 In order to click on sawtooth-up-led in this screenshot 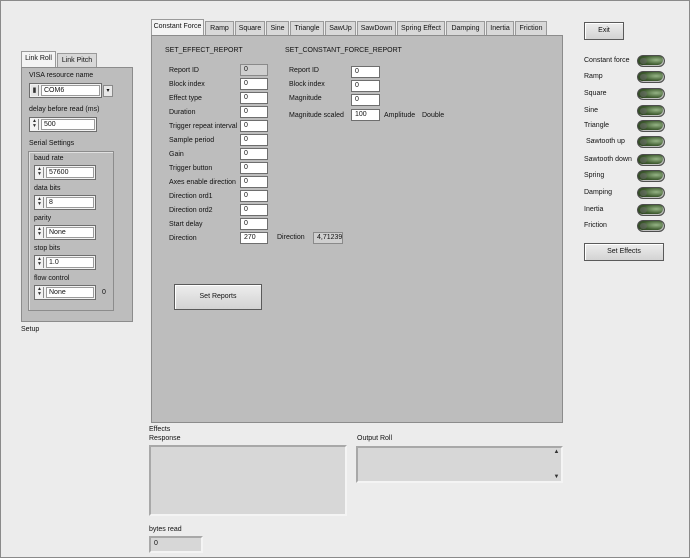, I will do `click(651, 142)`.